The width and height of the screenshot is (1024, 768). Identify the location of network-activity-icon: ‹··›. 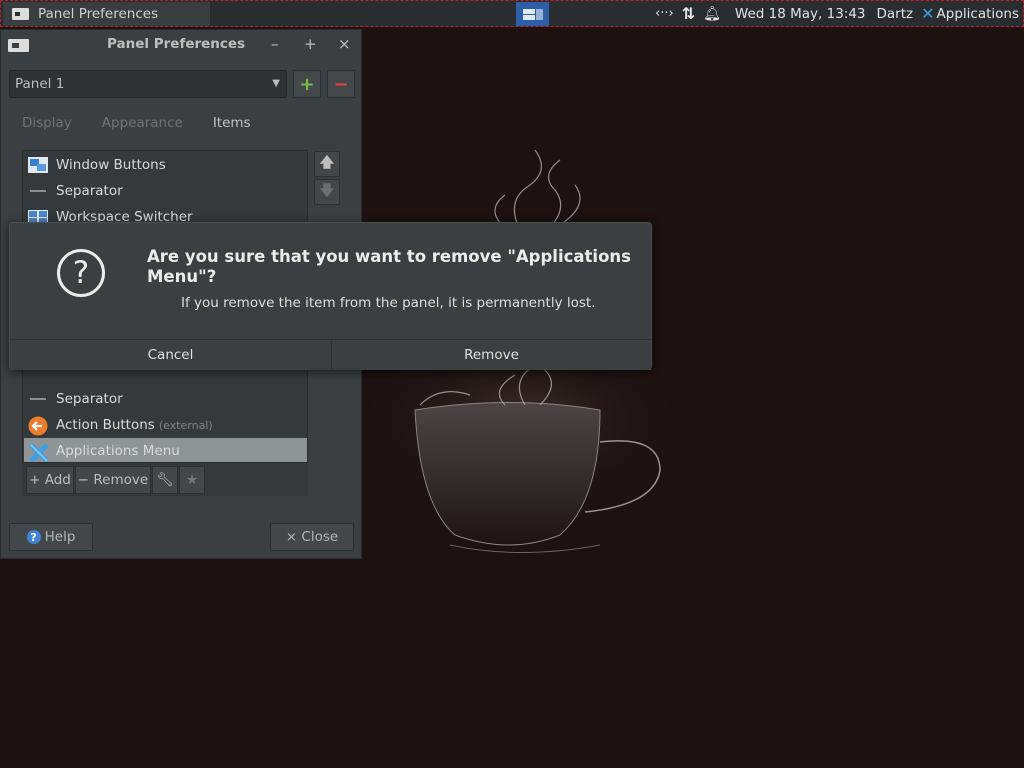
(664, 13).